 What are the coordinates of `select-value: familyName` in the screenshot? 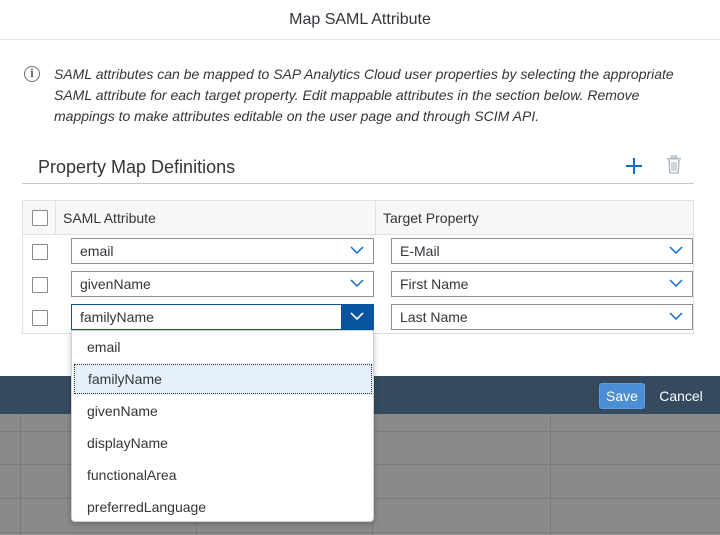 It's located at (117, 317).